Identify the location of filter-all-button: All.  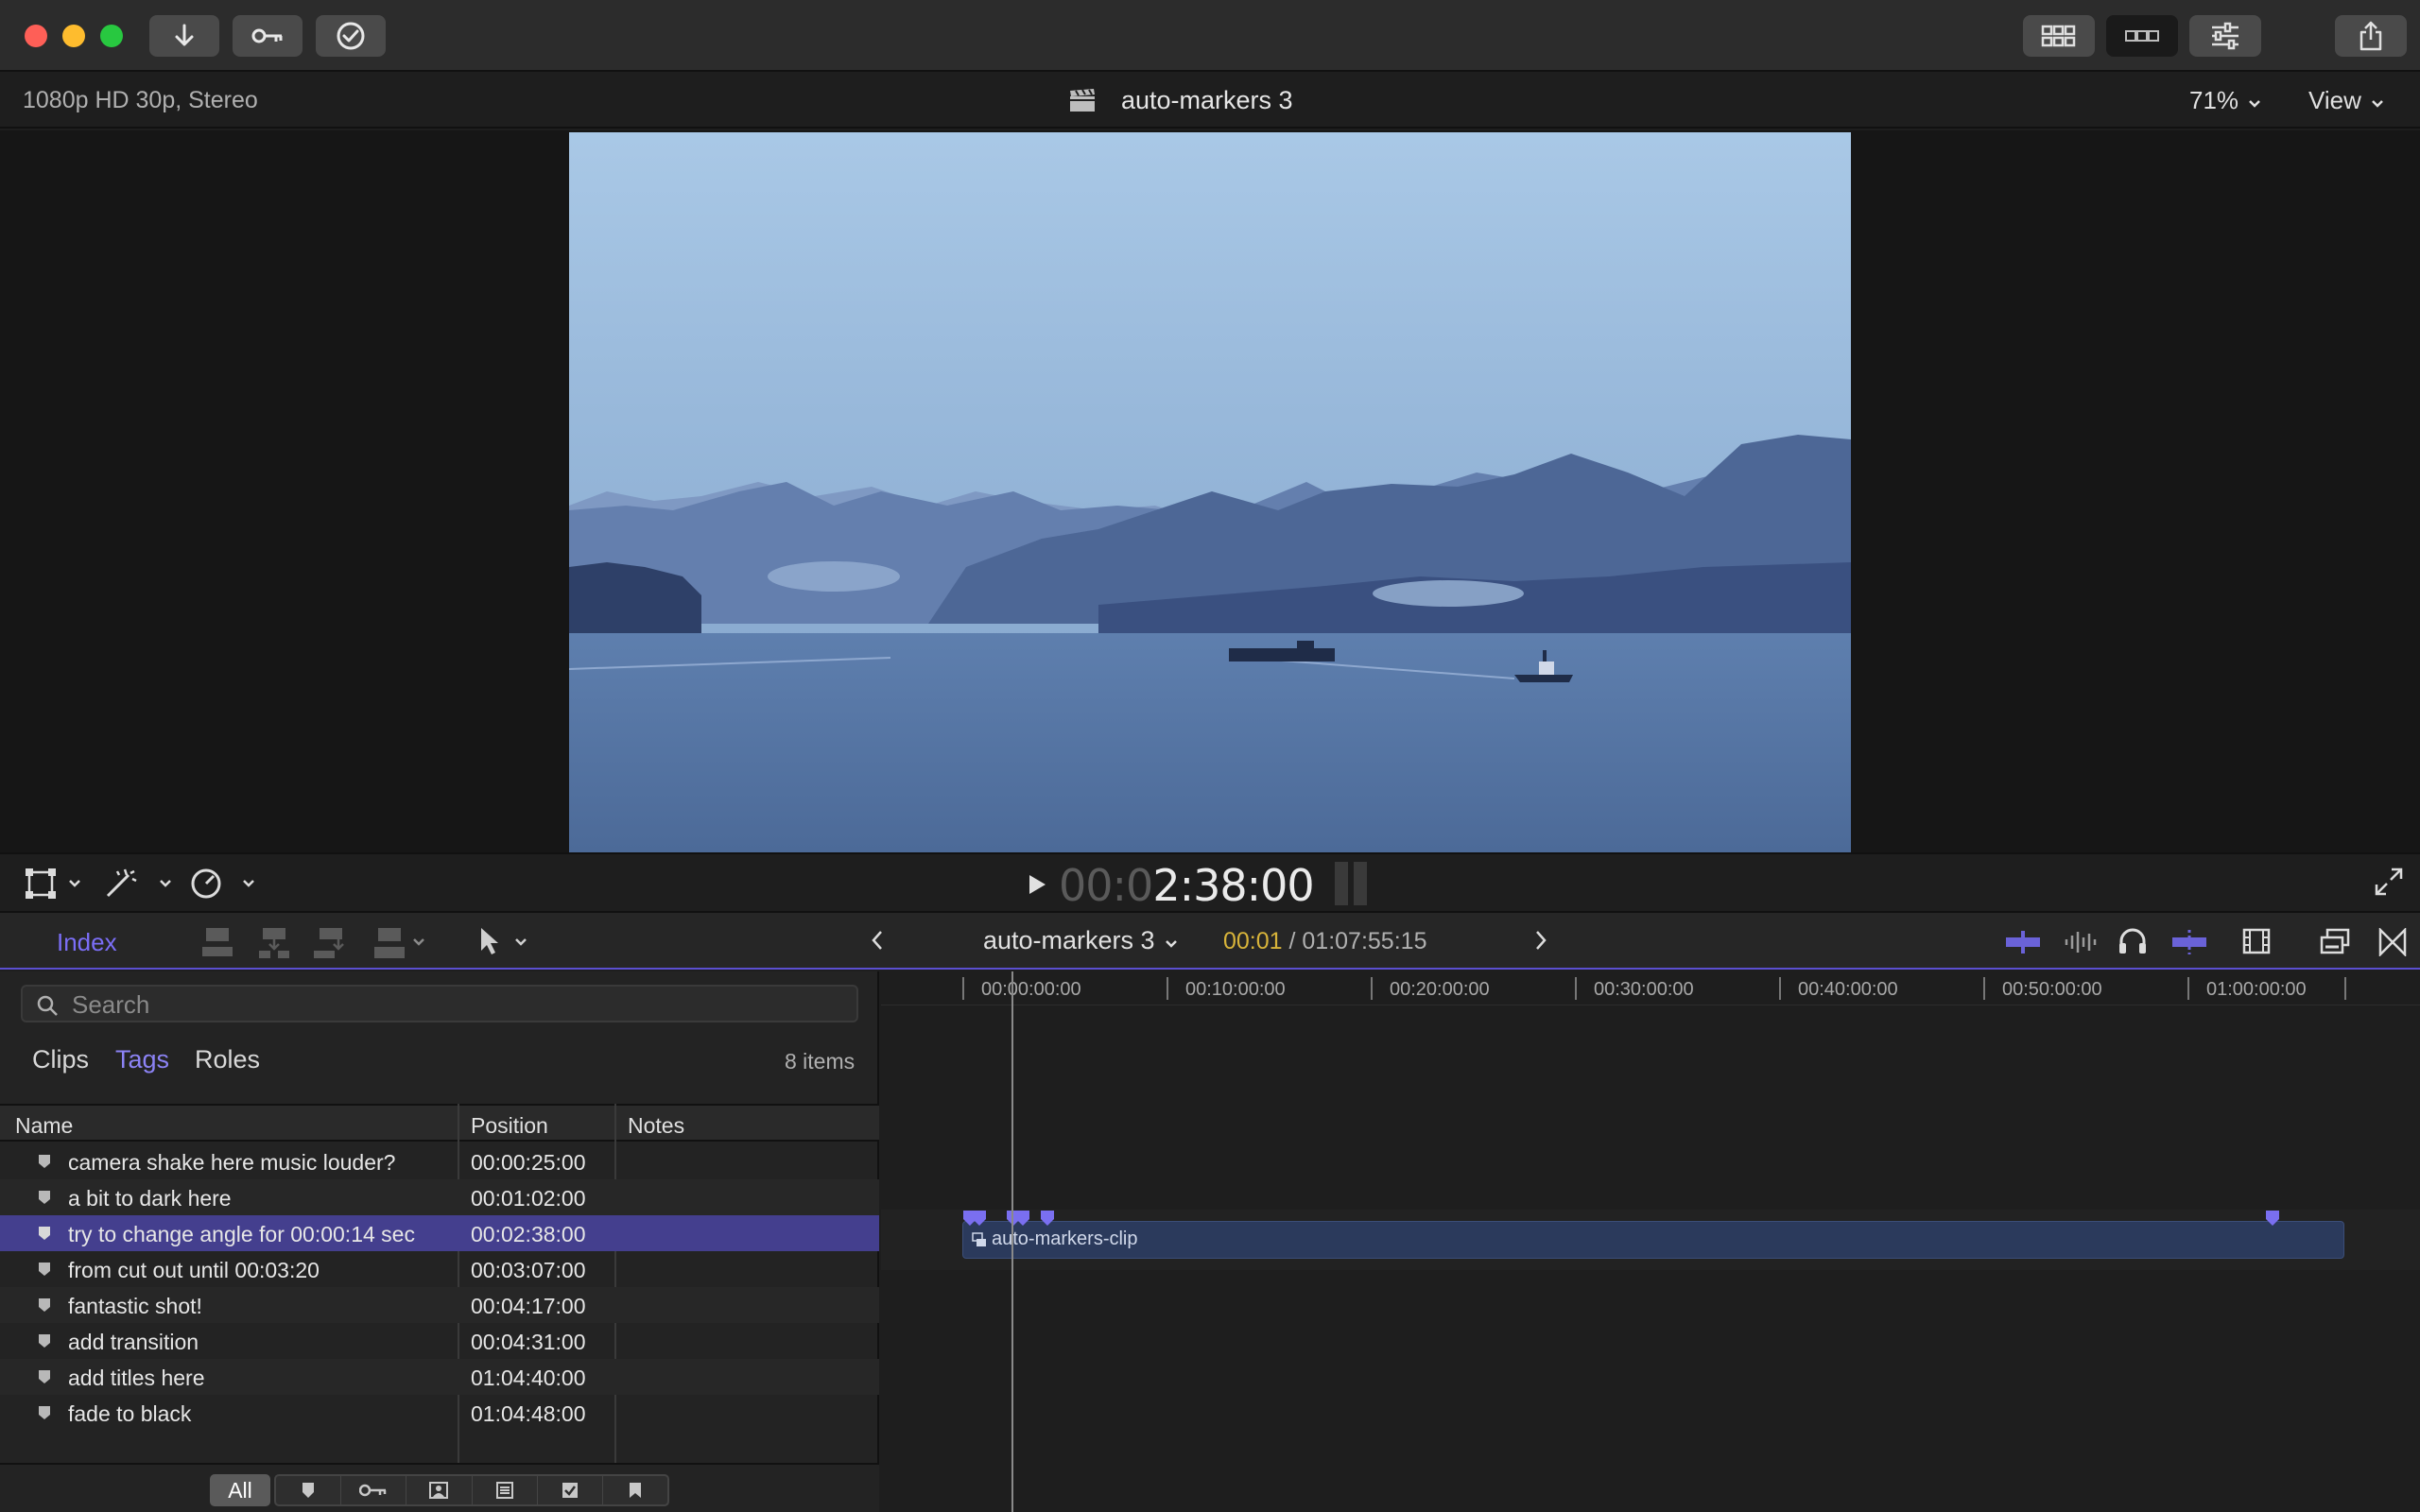
(240, 1490).